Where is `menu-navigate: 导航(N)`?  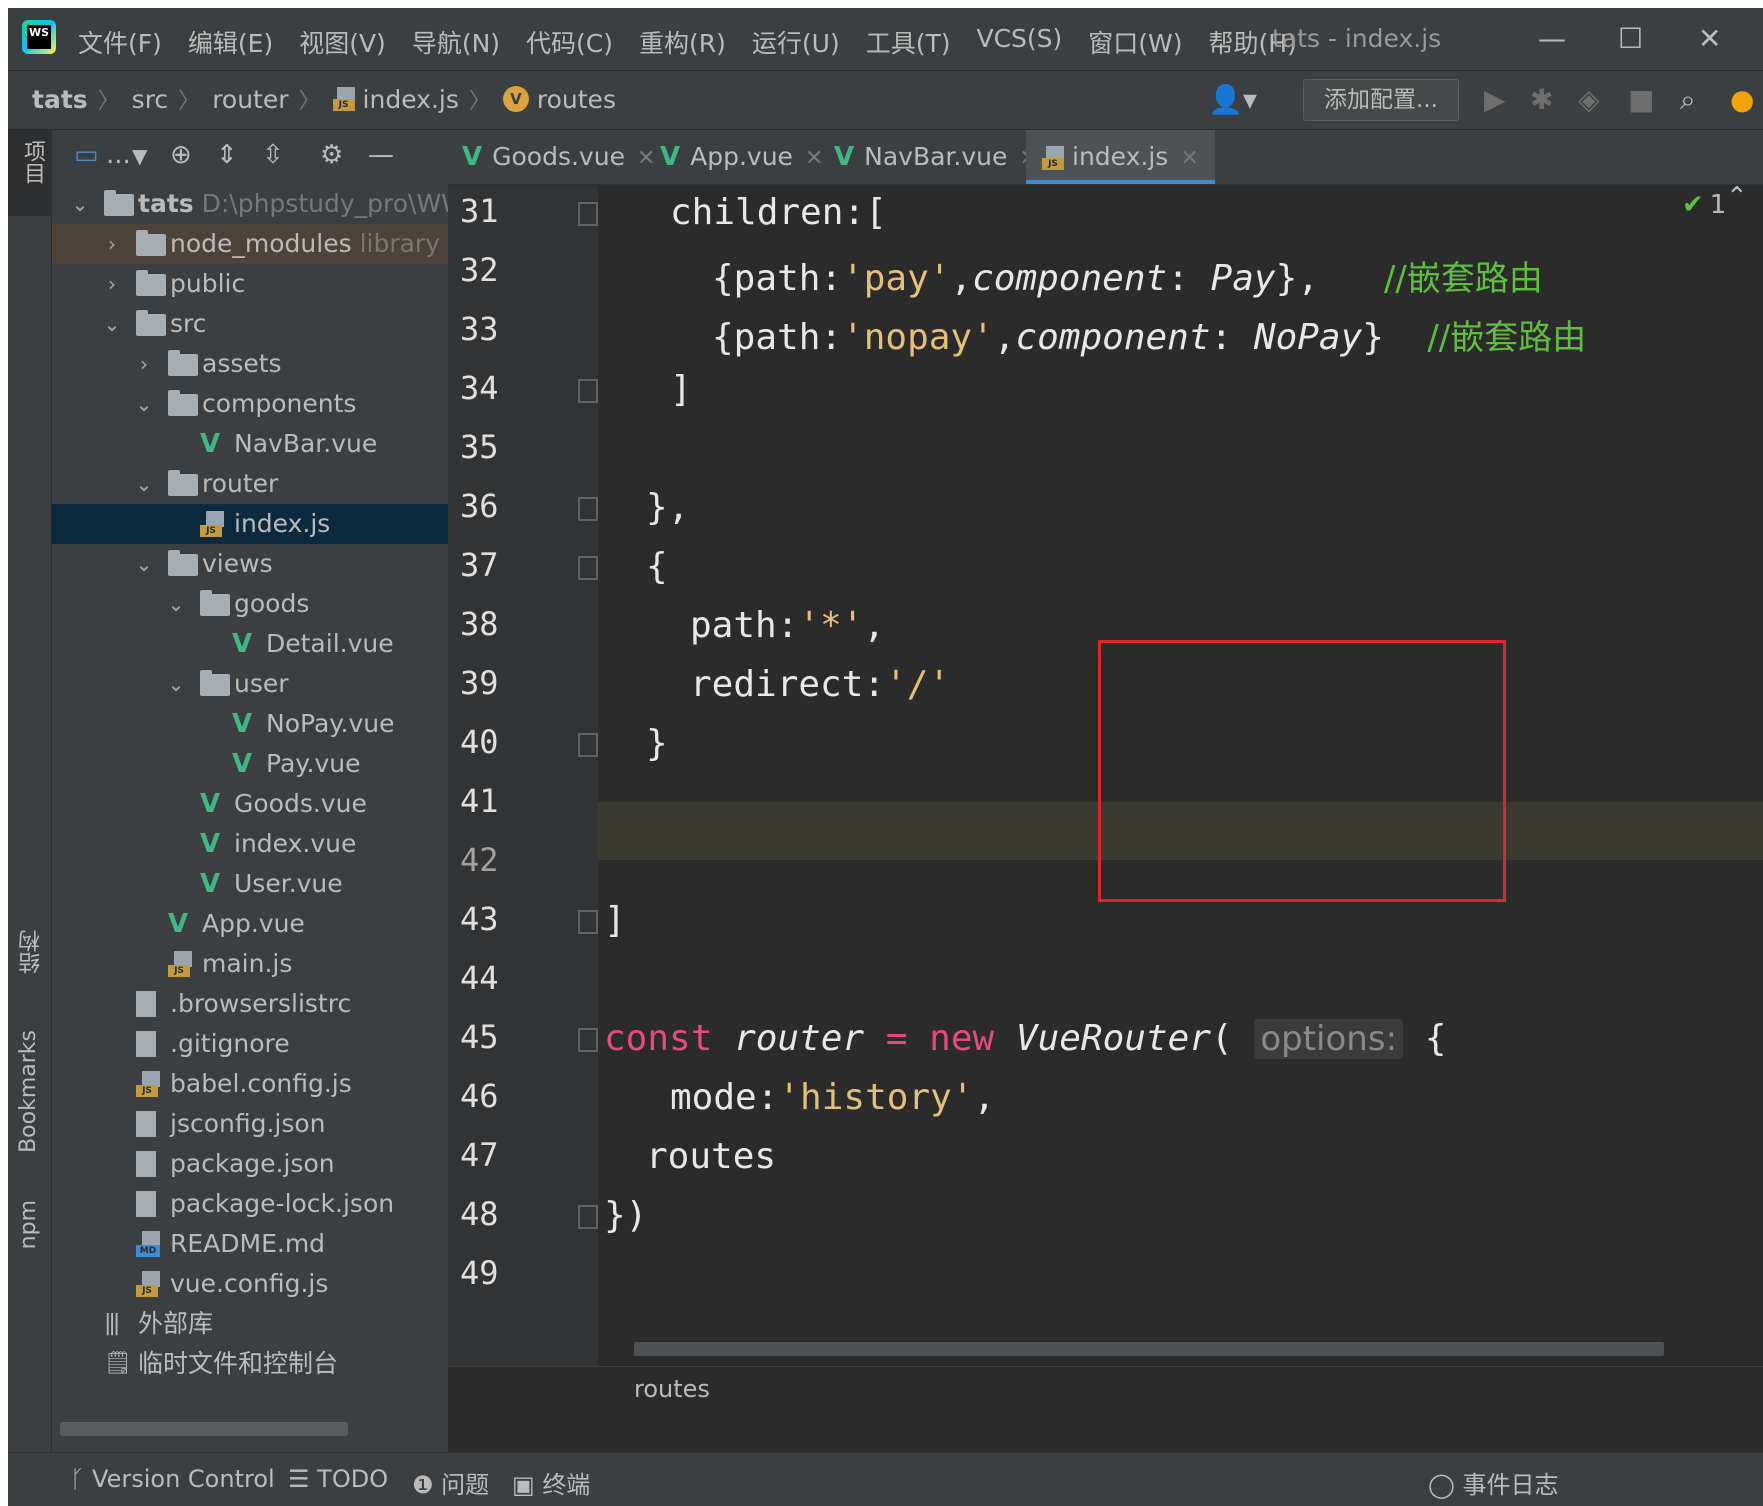
menu-navigate: 导航(N) is located at coordinates (456, 42).